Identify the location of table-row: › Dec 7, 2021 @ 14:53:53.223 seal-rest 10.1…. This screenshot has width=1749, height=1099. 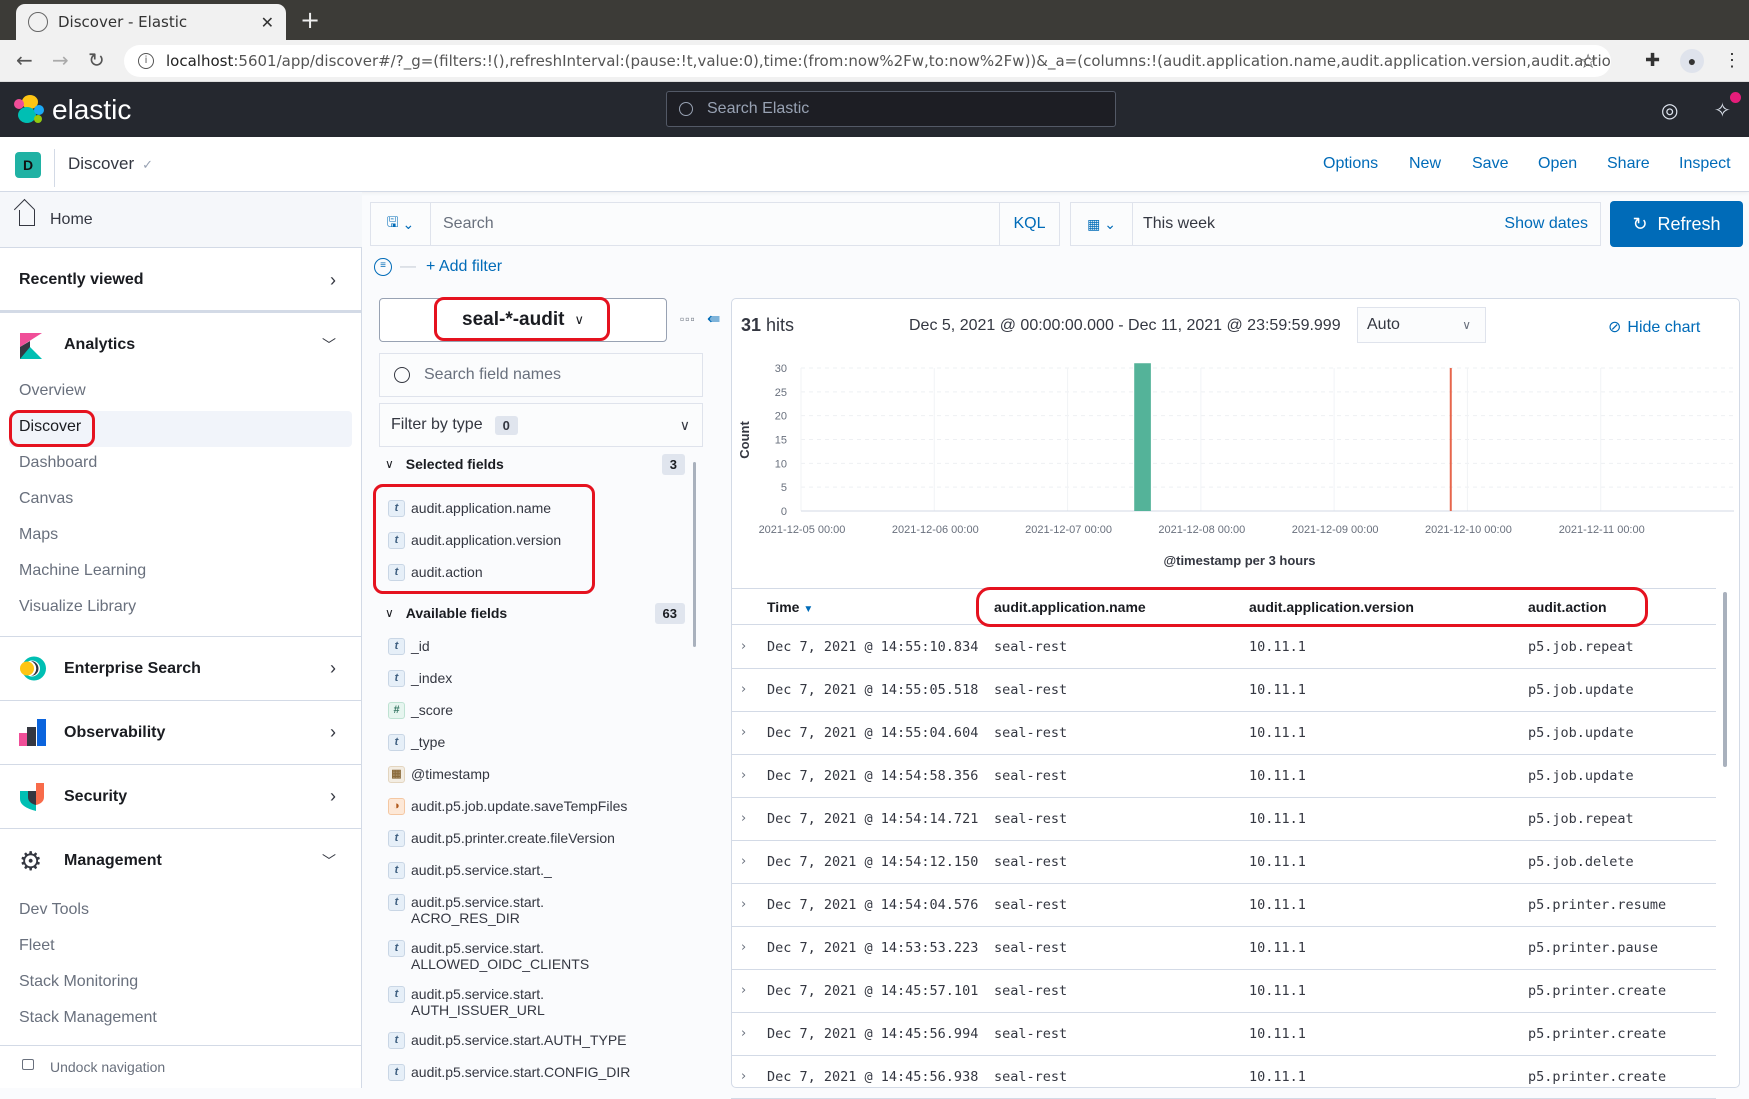
(1223, 948).